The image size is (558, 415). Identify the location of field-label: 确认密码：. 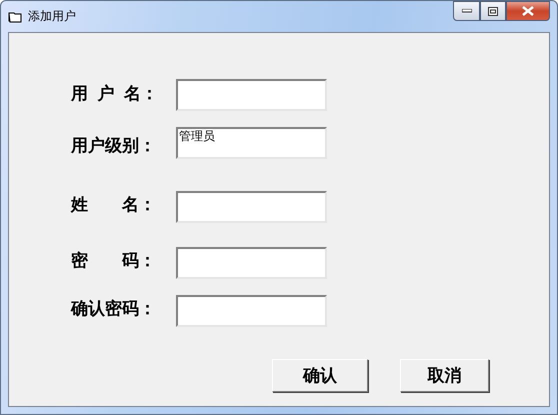
(114, 309).